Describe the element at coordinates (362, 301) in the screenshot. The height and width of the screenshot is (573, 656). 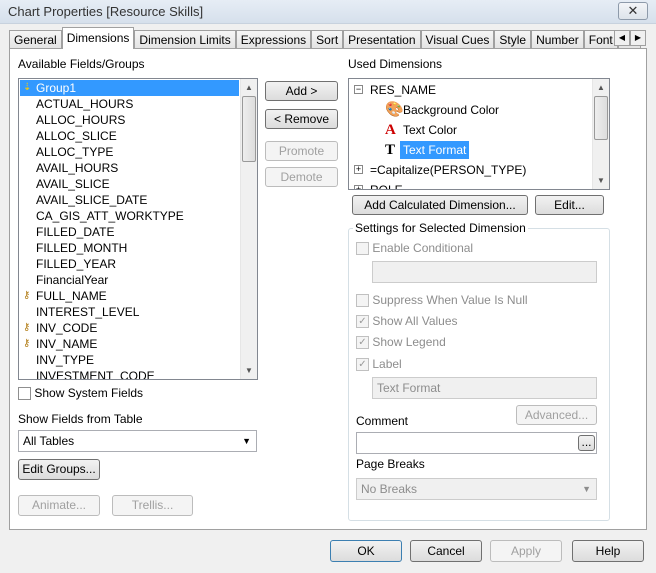
I see `suppress-null-checkbox` at that location.